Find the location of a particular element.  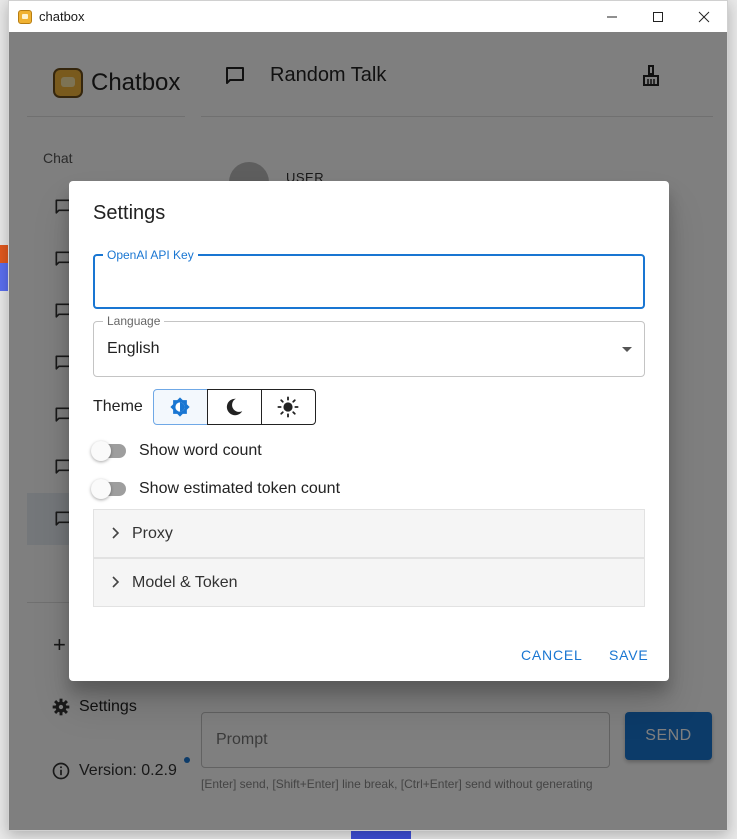

proxy-label: Proxy is located at coordinates (152, 533).